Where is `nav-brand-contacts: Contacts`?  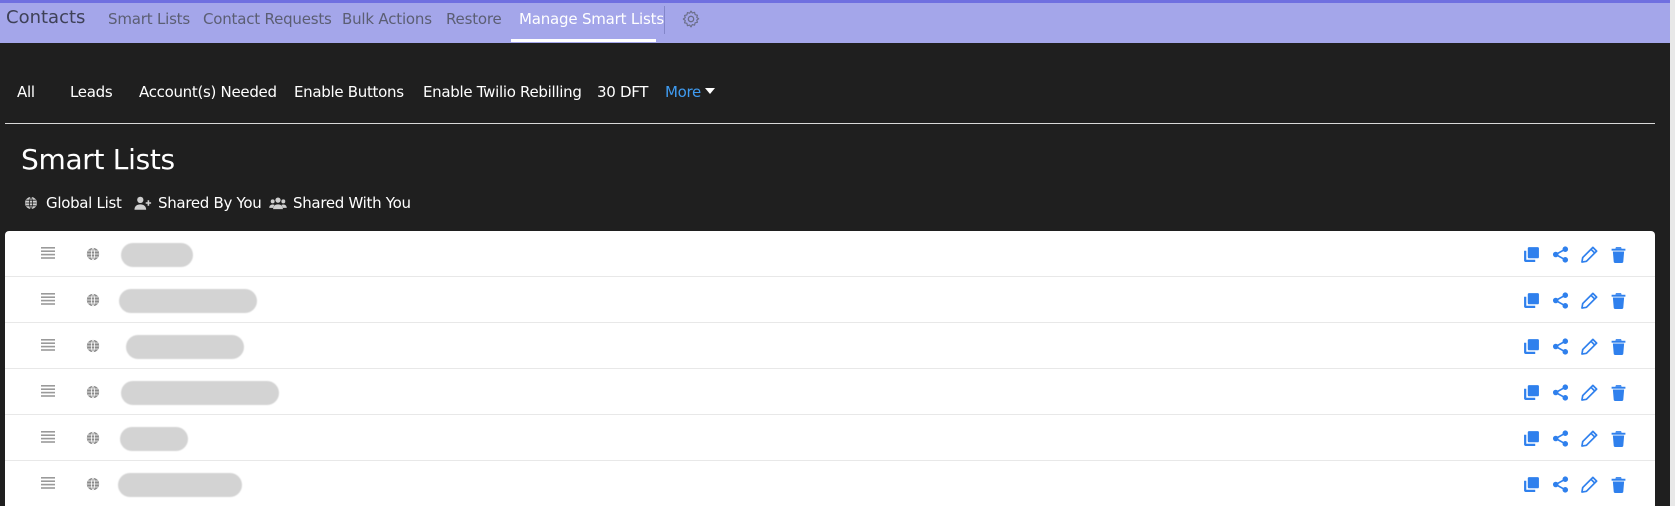 nav-brand-contacts: Contacts is located at coordinates (45, 17).